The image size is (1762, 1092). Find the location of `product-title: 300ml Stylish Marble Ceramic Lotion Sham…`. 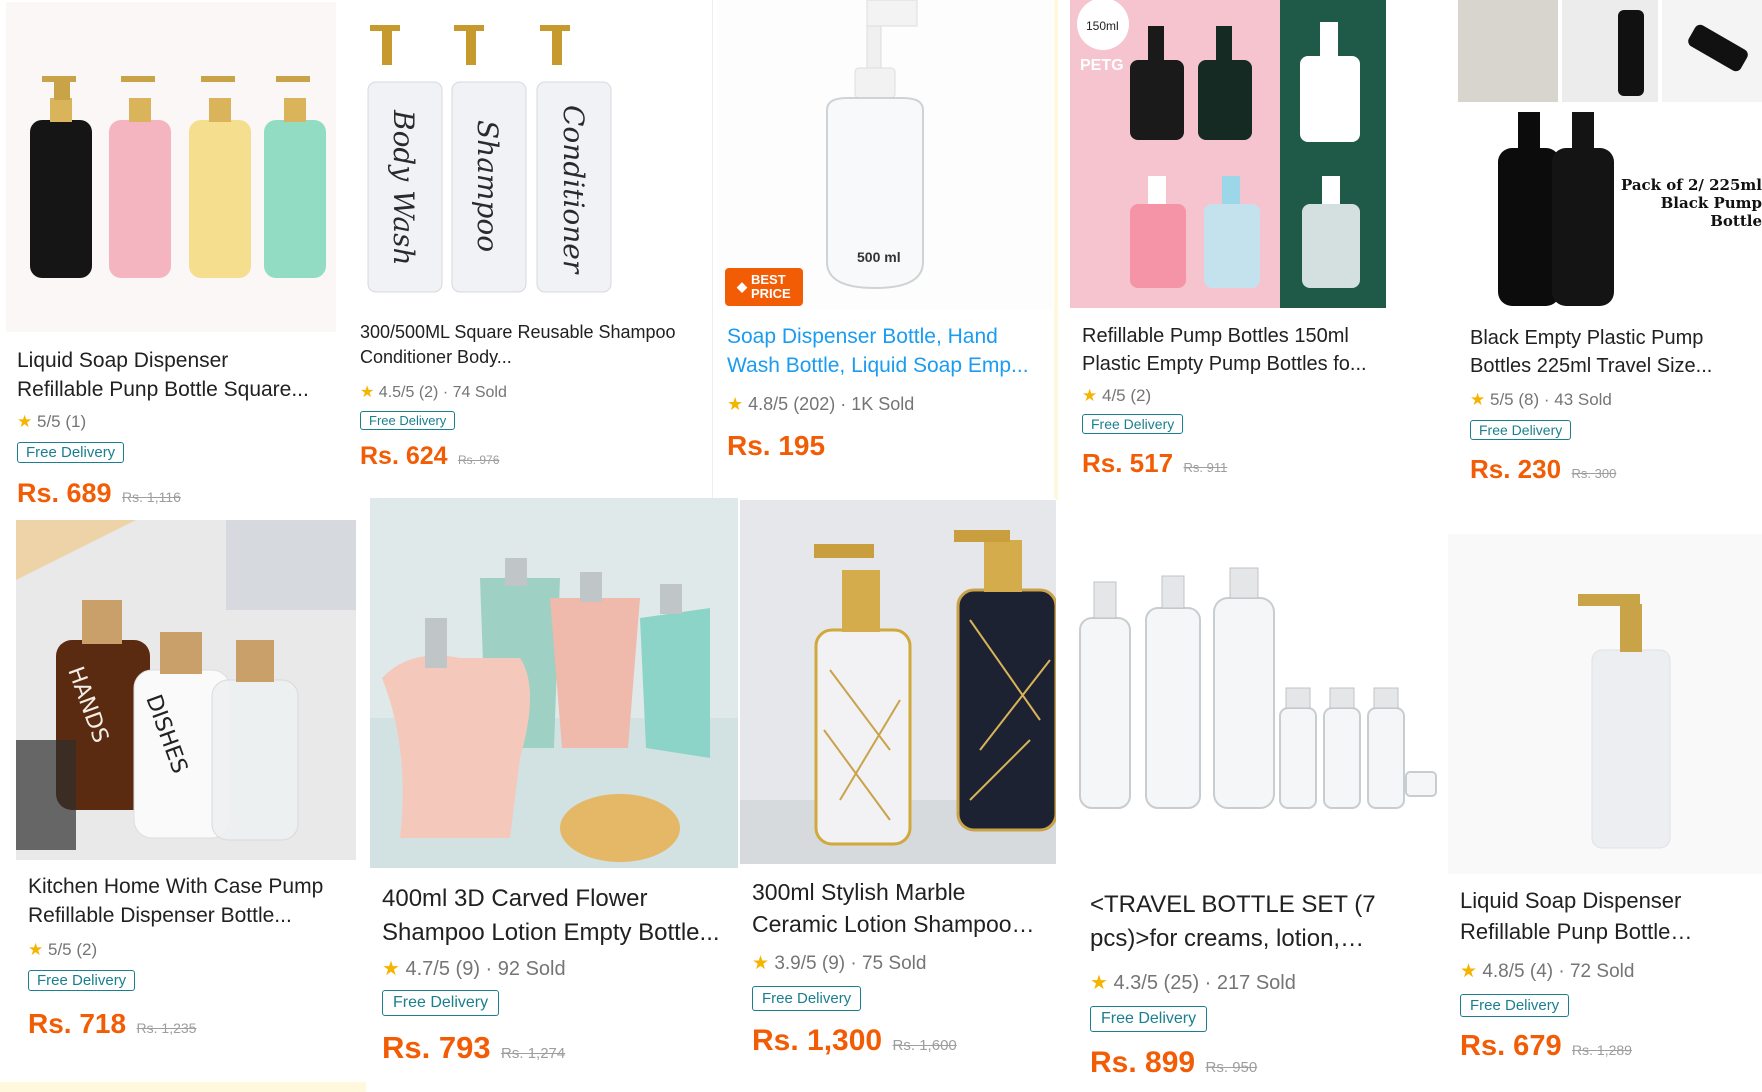

product-title: 300ml Stylish Marble Ceramic Lotion Sham… is located at coordinates (904, 908).